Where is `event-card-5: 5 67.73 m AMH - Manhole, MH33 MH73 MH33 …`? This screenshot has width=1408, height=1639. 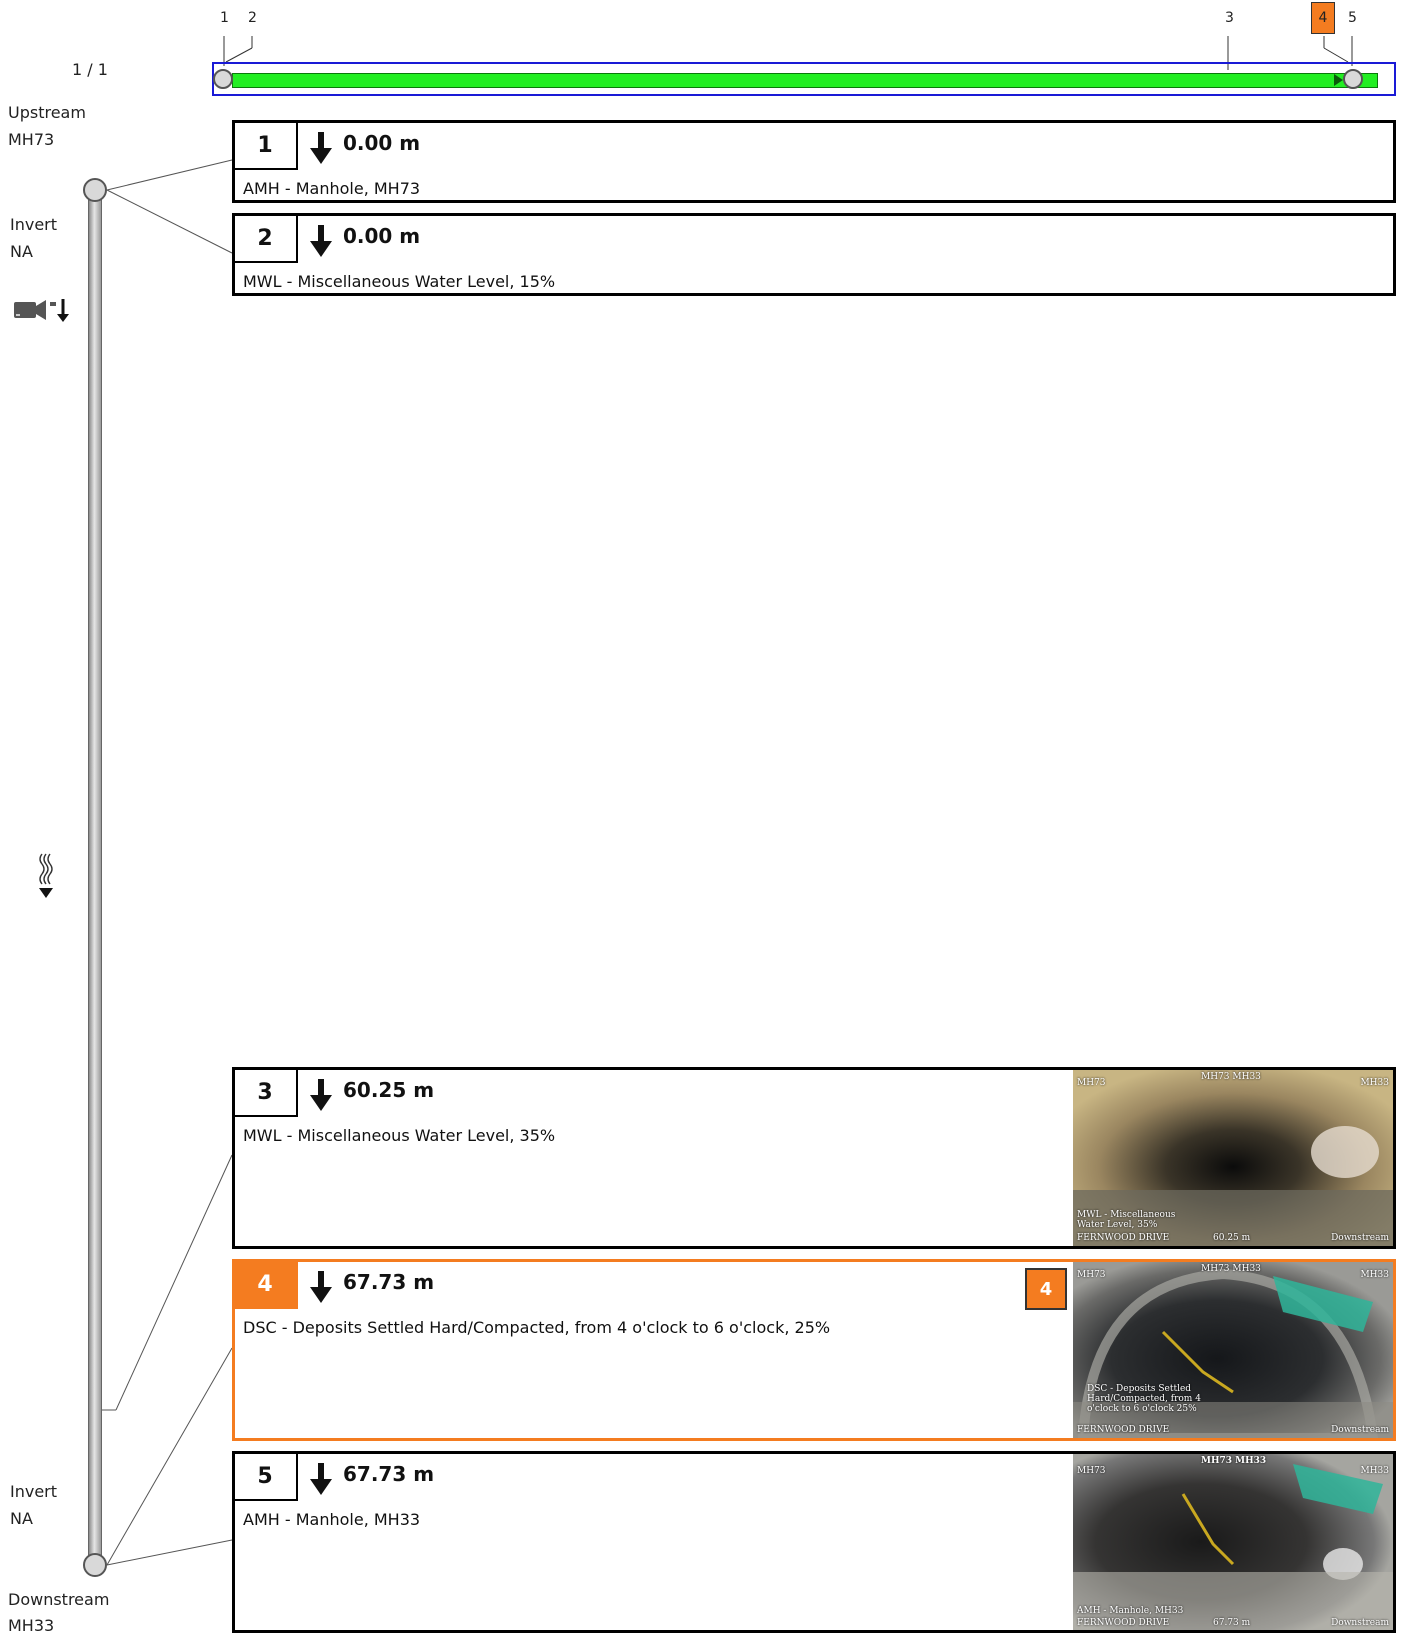 event-card-5: 5 67.73 m AMH - Manhole, MH33 MH73 MH33 … is located at coordinates (814, 1542).